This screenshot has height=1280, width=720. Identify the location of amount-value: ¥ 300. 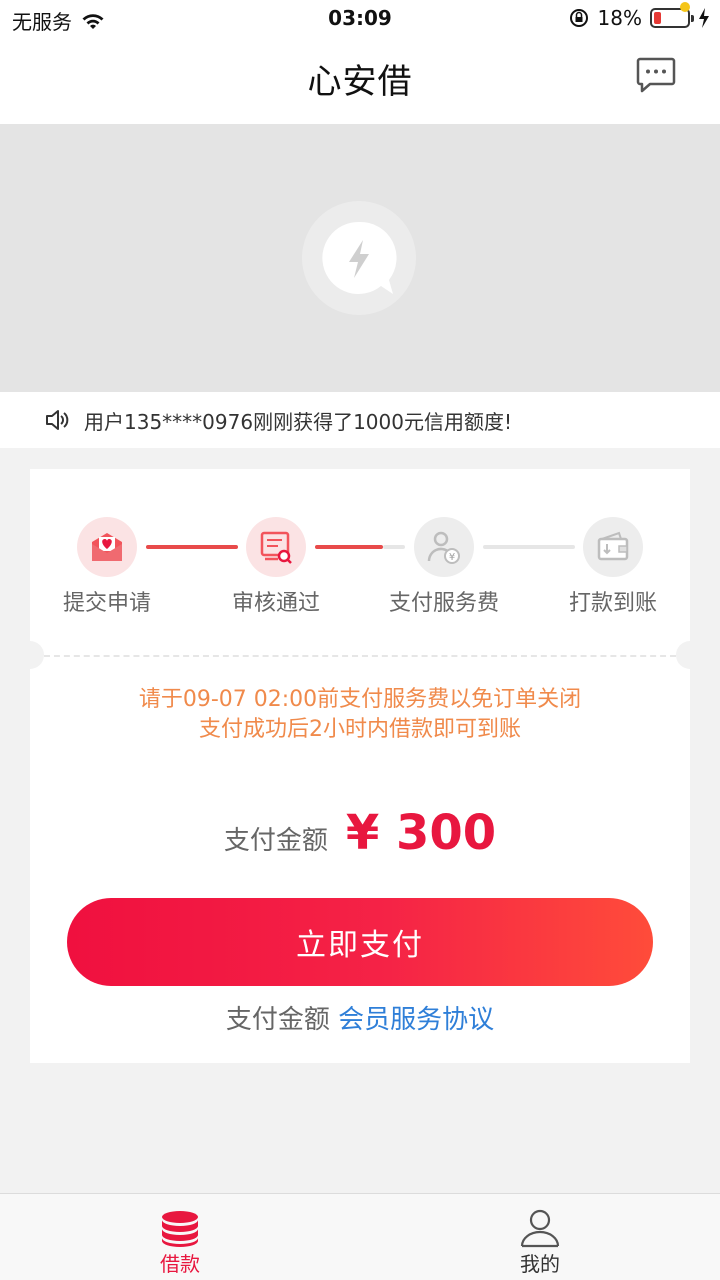
(421, 833).